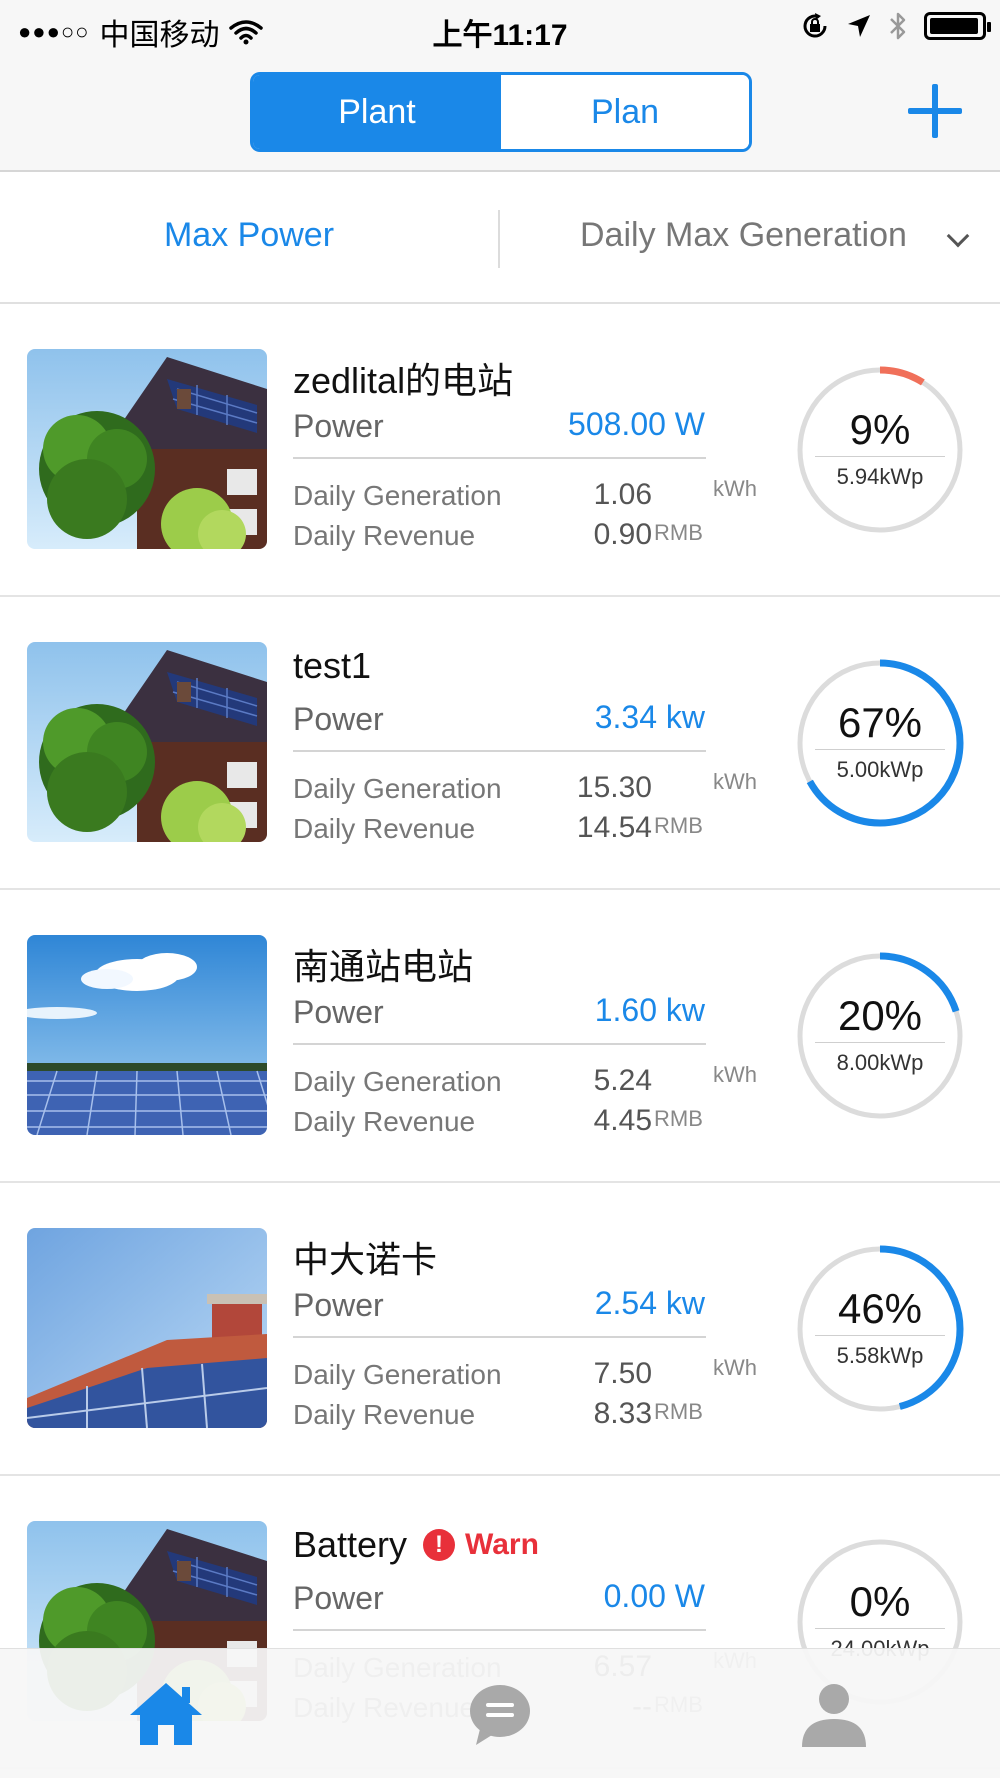 This screenshot has width=1000, height=1778. What do you see at coordinates (249, 235) in the screenshot?
I see `sort-max-power: Max Power` at bounding box center [249, 235].